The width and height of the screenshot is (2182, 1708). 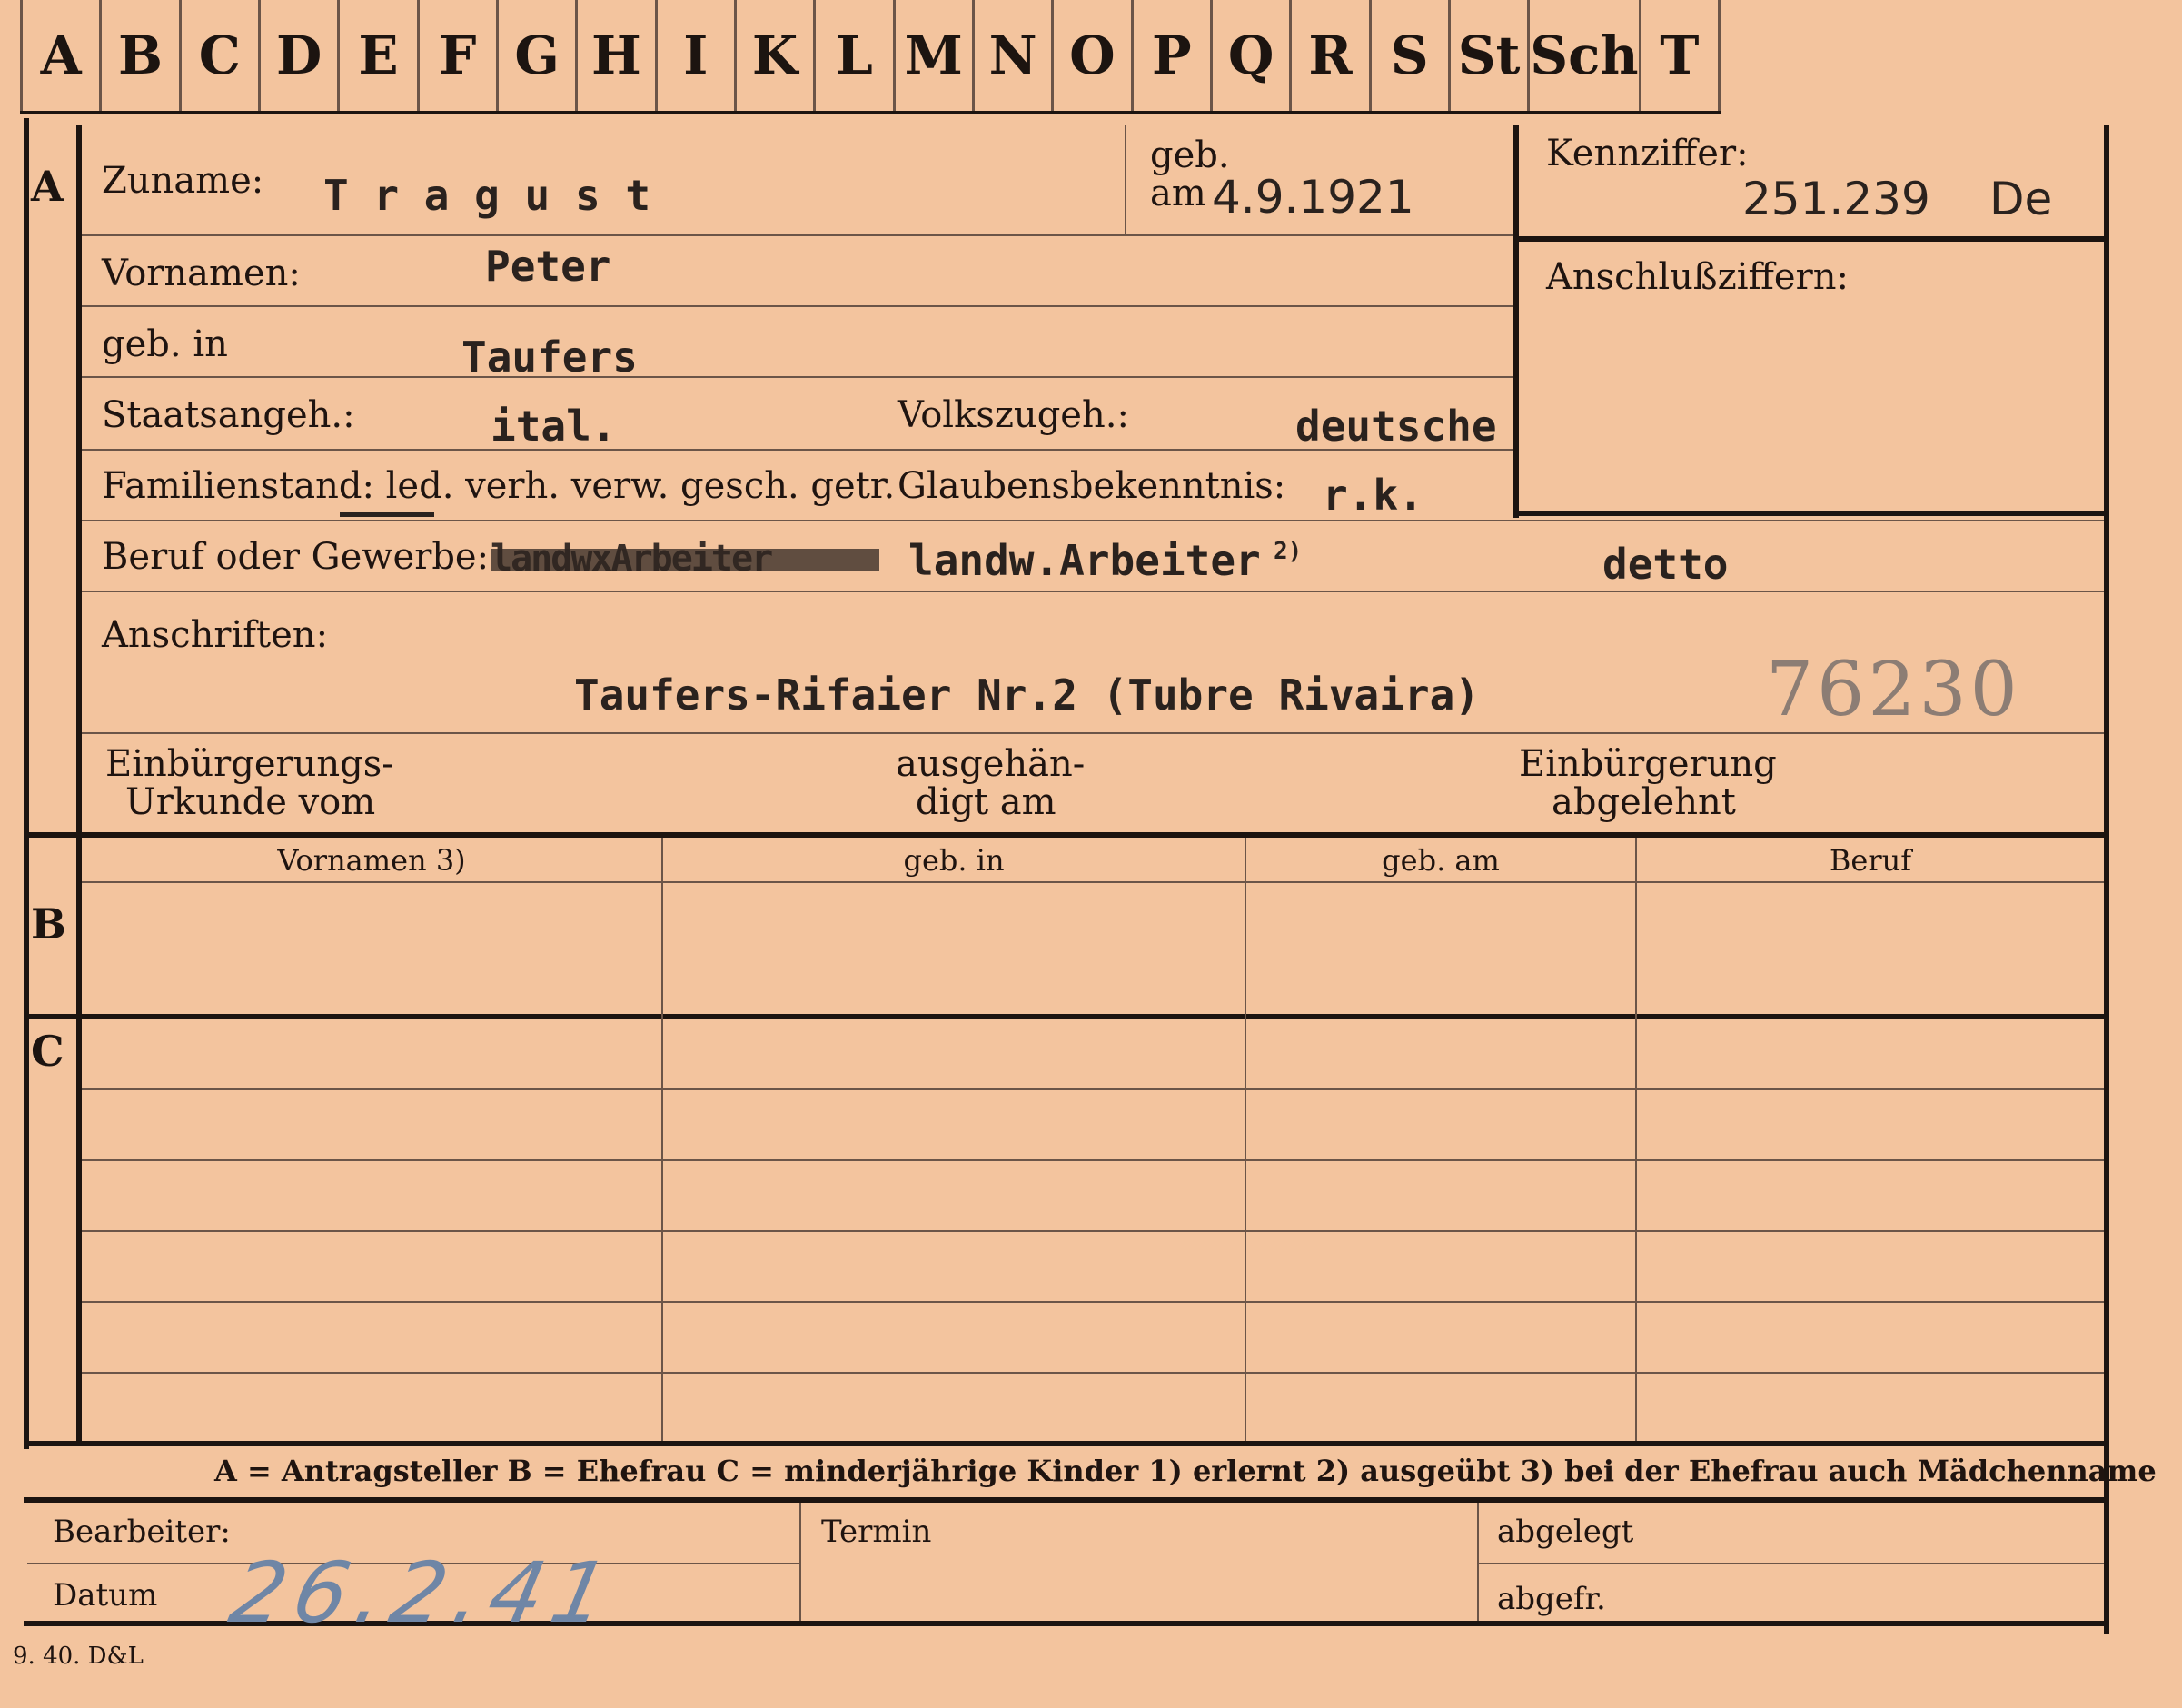 I want to click on tab-e: E, so click(x=380, y=55).